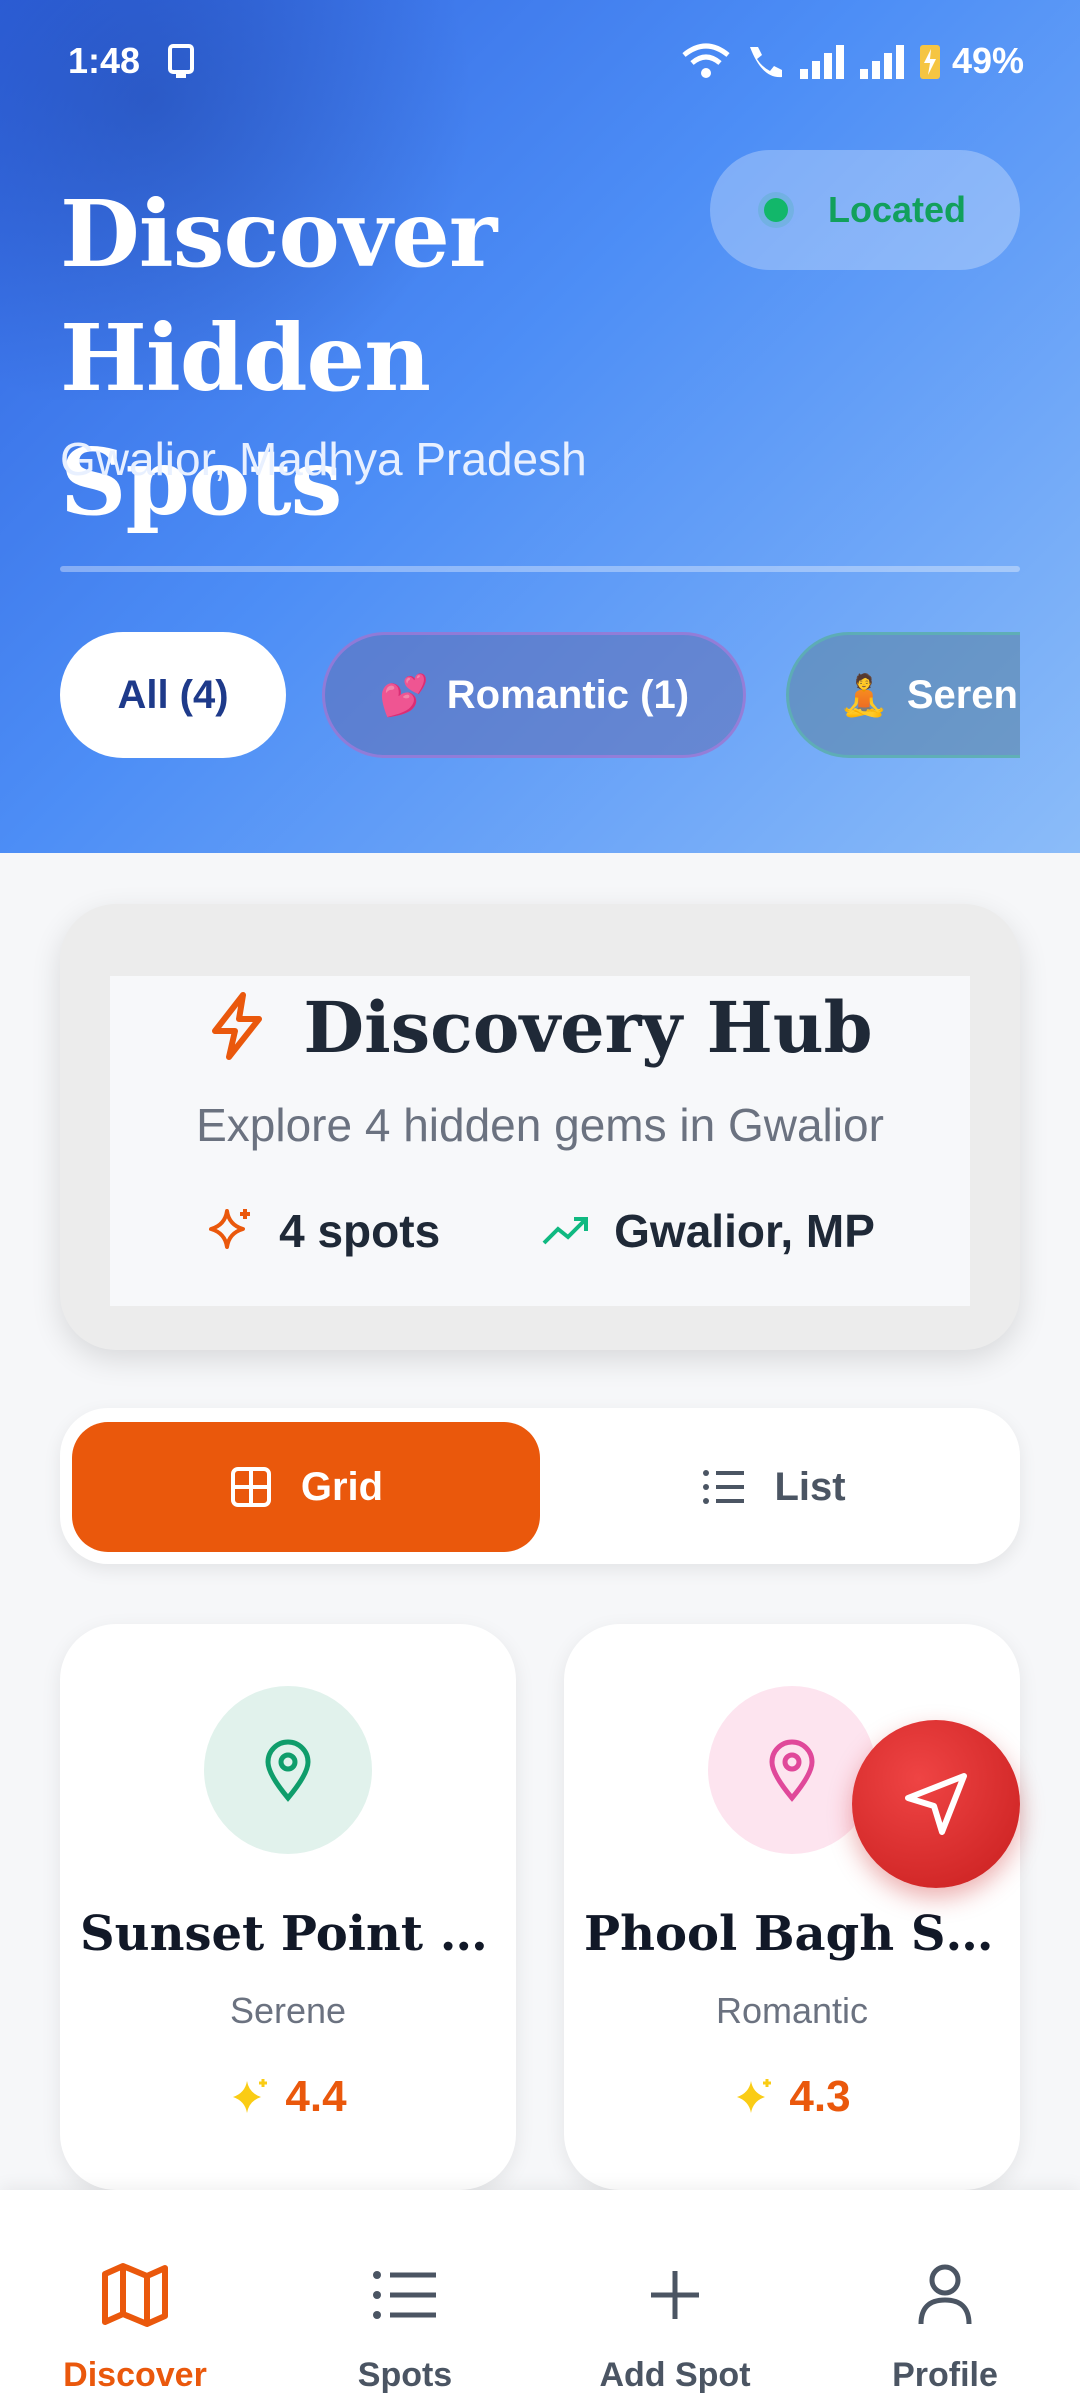 The height and width of the screenshot is (2400, 1080). Describe the element at coordinates (278, 358) in the screenshot. I see `page-title: Discover Hidden Spots` at that location.